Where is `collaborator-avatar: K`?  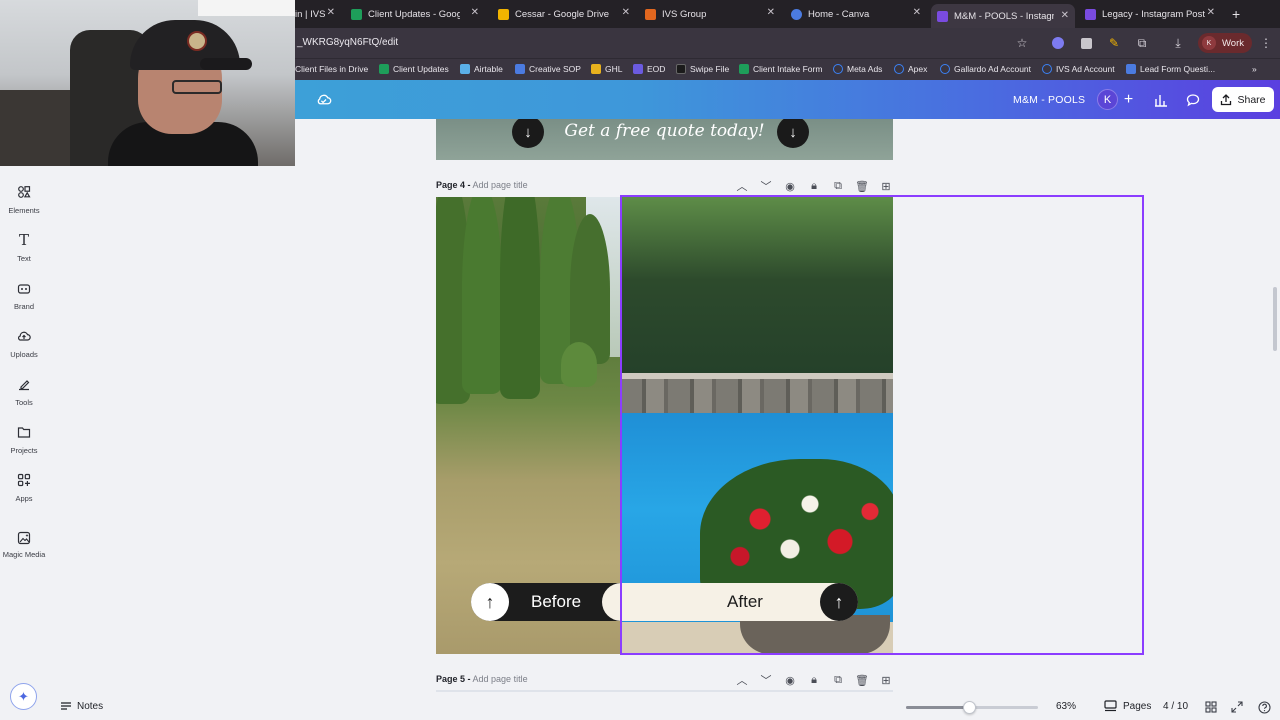 collaborator-avatar: K is located at coordinates (1107, 99).